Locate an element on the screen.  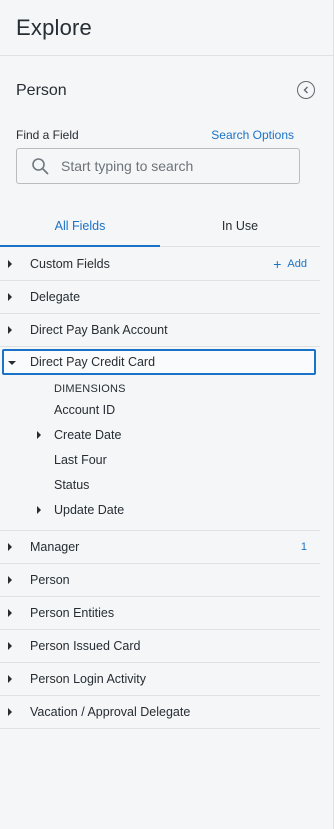
add-custom-field-button: + Add is located at coordinates (290, 264).